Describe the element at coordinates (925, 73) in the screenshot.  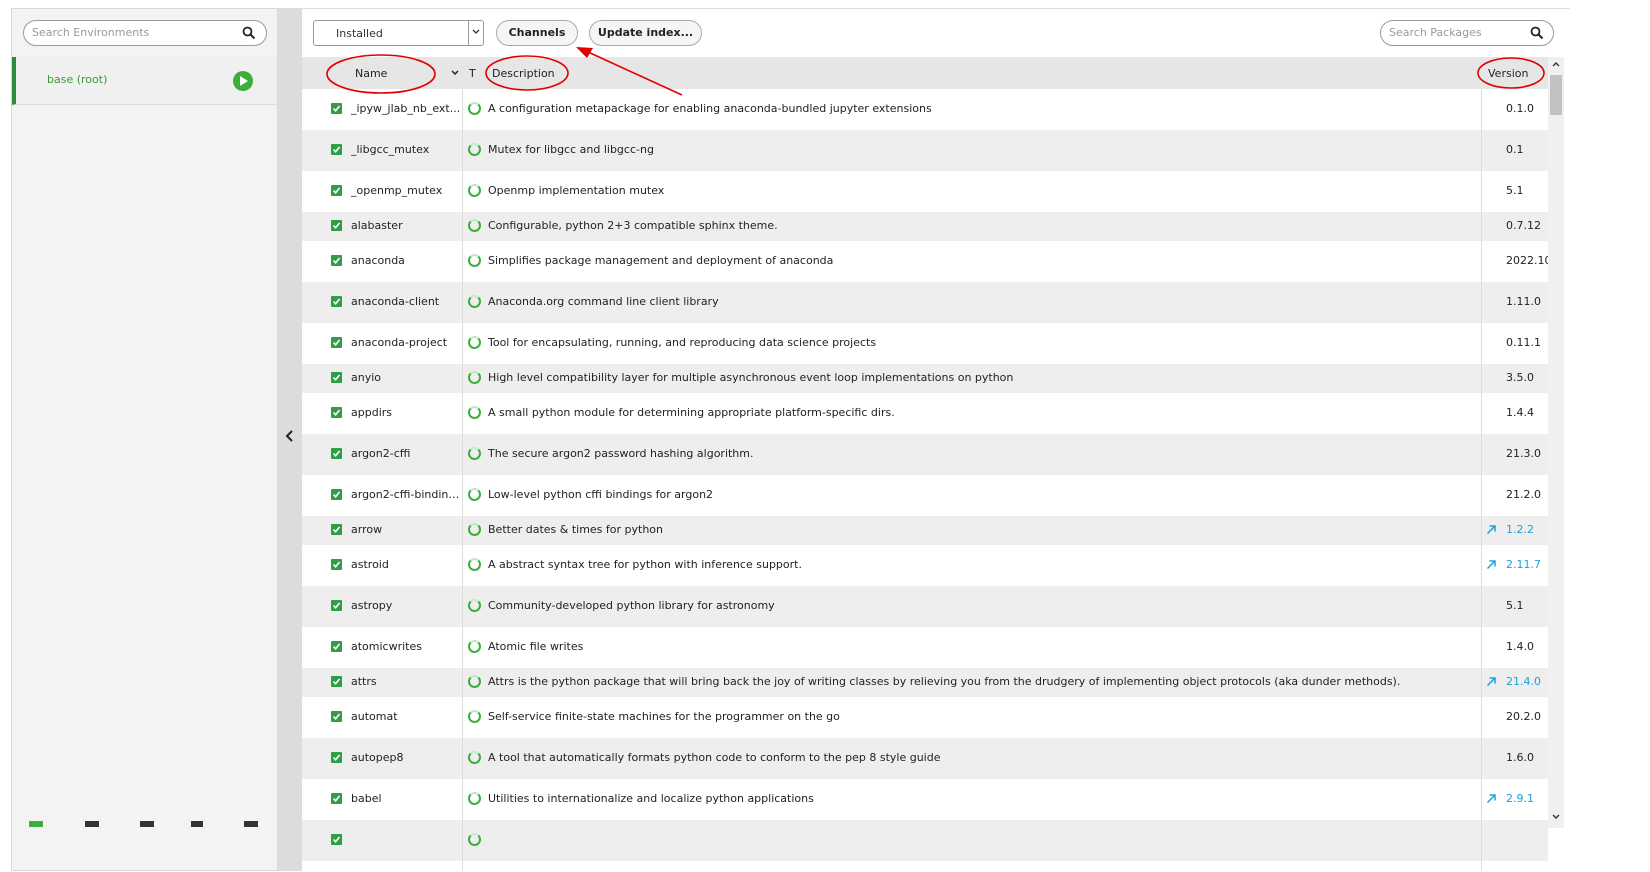
I see `packages-table-header: Name T Description Version` at that location.